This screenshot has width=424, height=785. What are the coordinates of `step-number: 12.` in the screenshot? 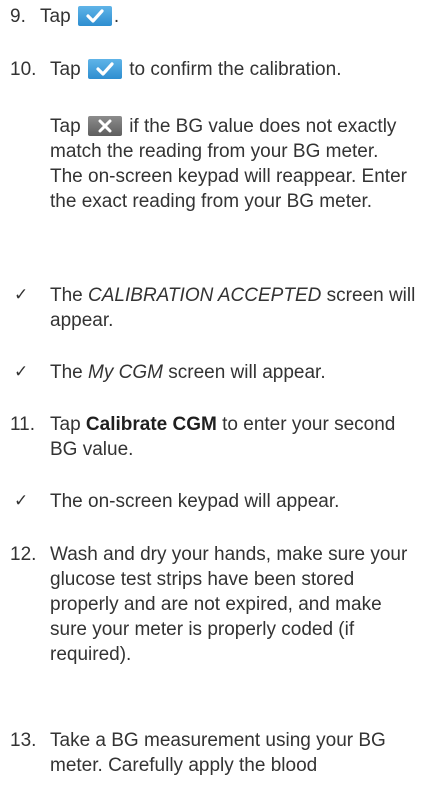 It's located at (23, 554).